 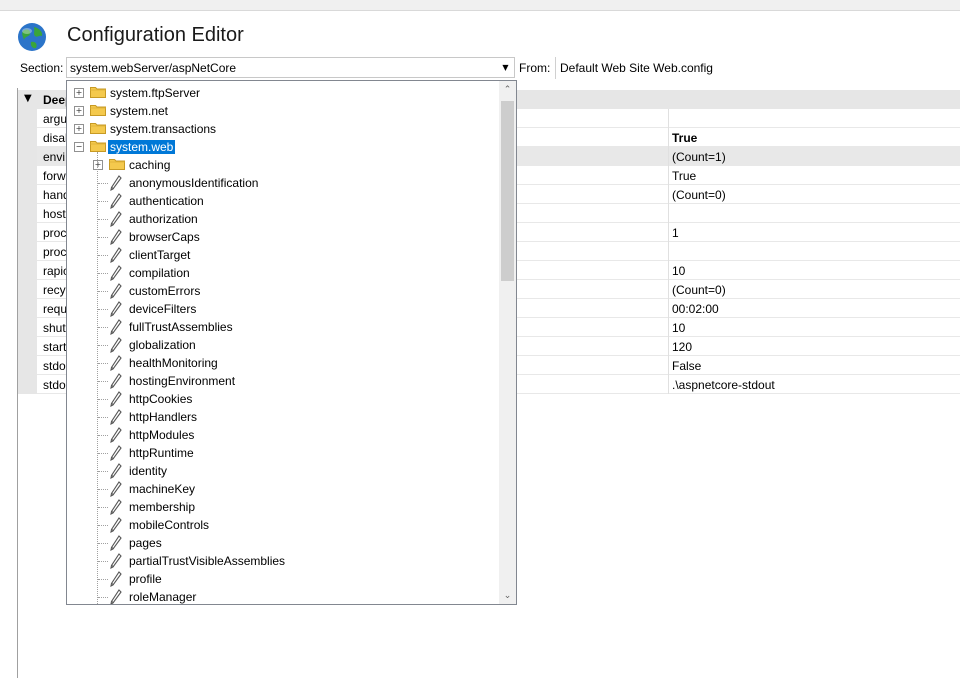 What do you see at coordinates (675, 233) in the screenshot?
I see `property-value: 1` at bounding box center [675, 233].